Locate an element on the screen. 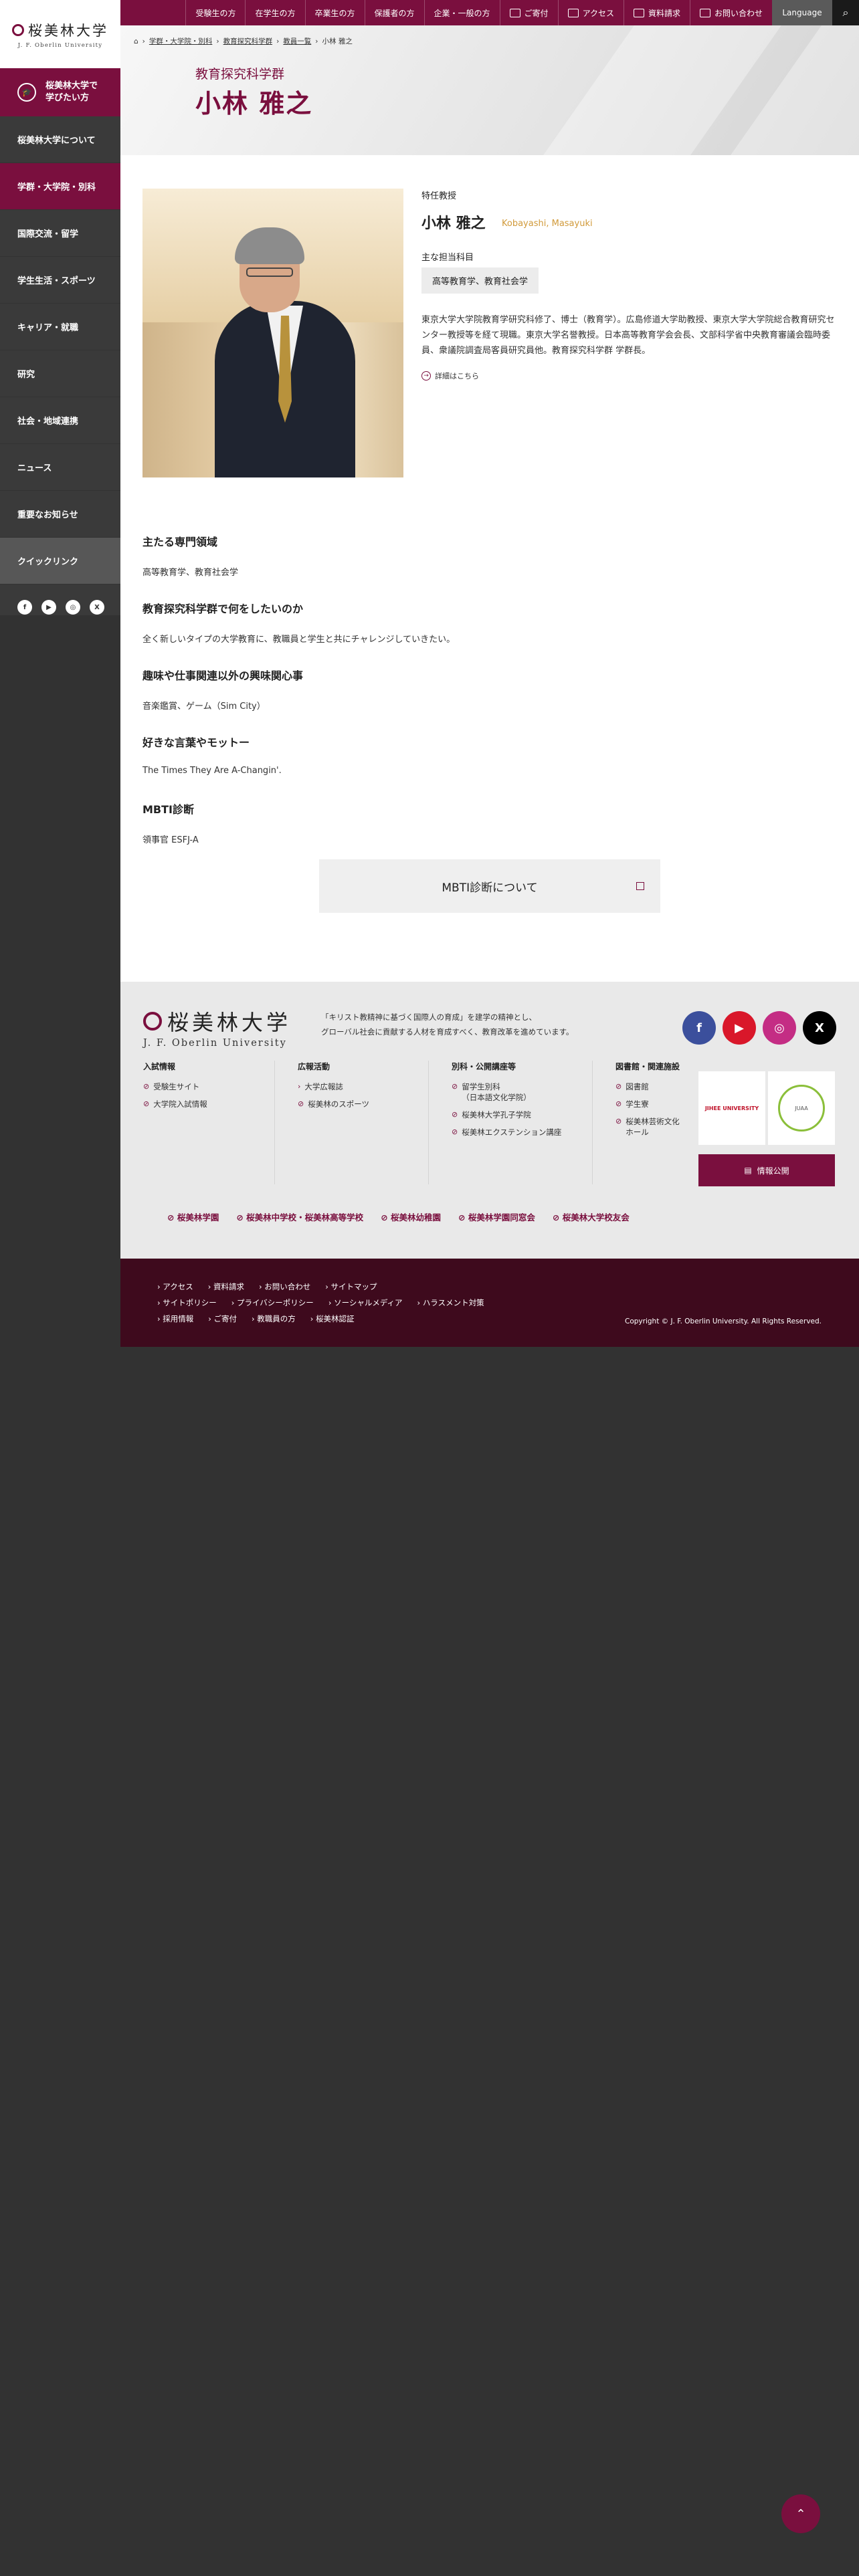  footer-link: ⊘ 留学生別科 （日本語文化学院） is located at coordinates (518, 1092).